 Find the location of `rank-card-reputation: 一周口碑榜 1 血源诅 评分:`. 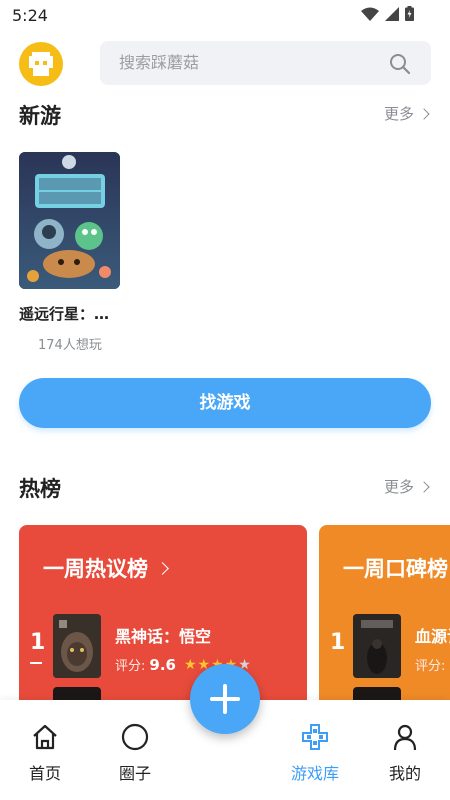

rank-card-reputation: 一周口碑榜 1 血源诅 评分: is located at coordinates (384, 625).